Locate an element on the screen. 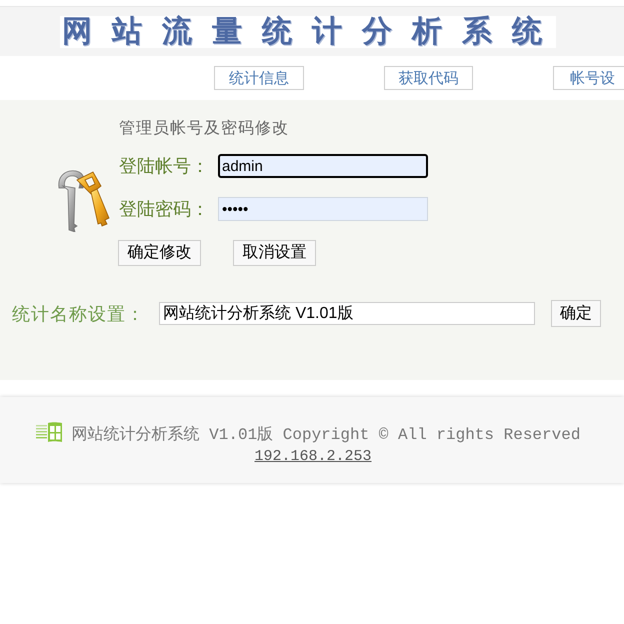  text-field: admin is located at coordinates (323, 166).